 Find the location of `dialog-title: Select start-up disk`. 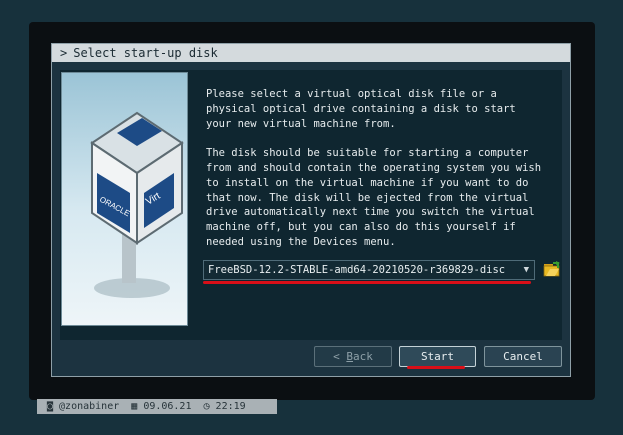

dialog-title: Select start-up disk is located at coordinates (145, 53).